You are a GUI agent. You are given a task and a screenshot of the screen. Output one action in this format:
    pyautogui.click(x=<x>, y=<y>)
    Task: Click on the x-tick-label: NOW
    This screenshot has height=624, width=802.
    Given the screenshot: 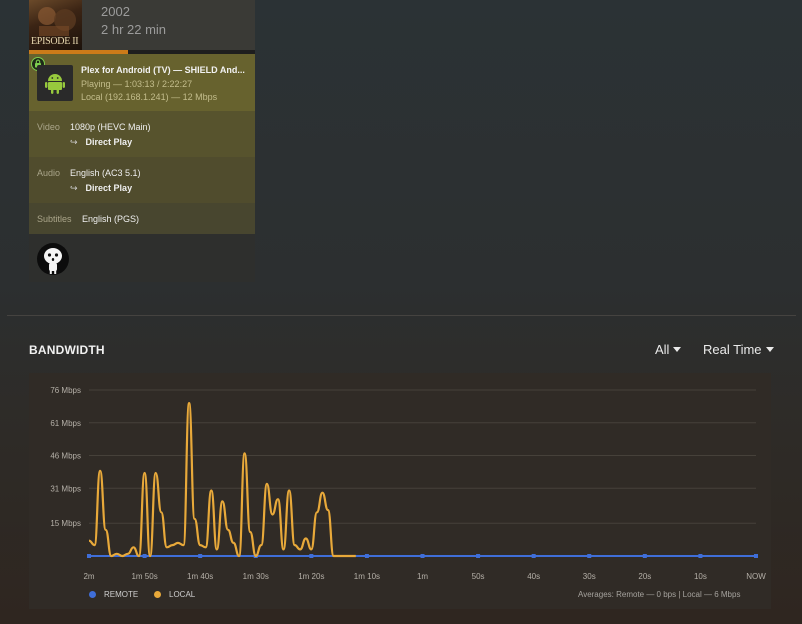 What is the action you would take?
    pyautogui.click(x=756, y=576)
    